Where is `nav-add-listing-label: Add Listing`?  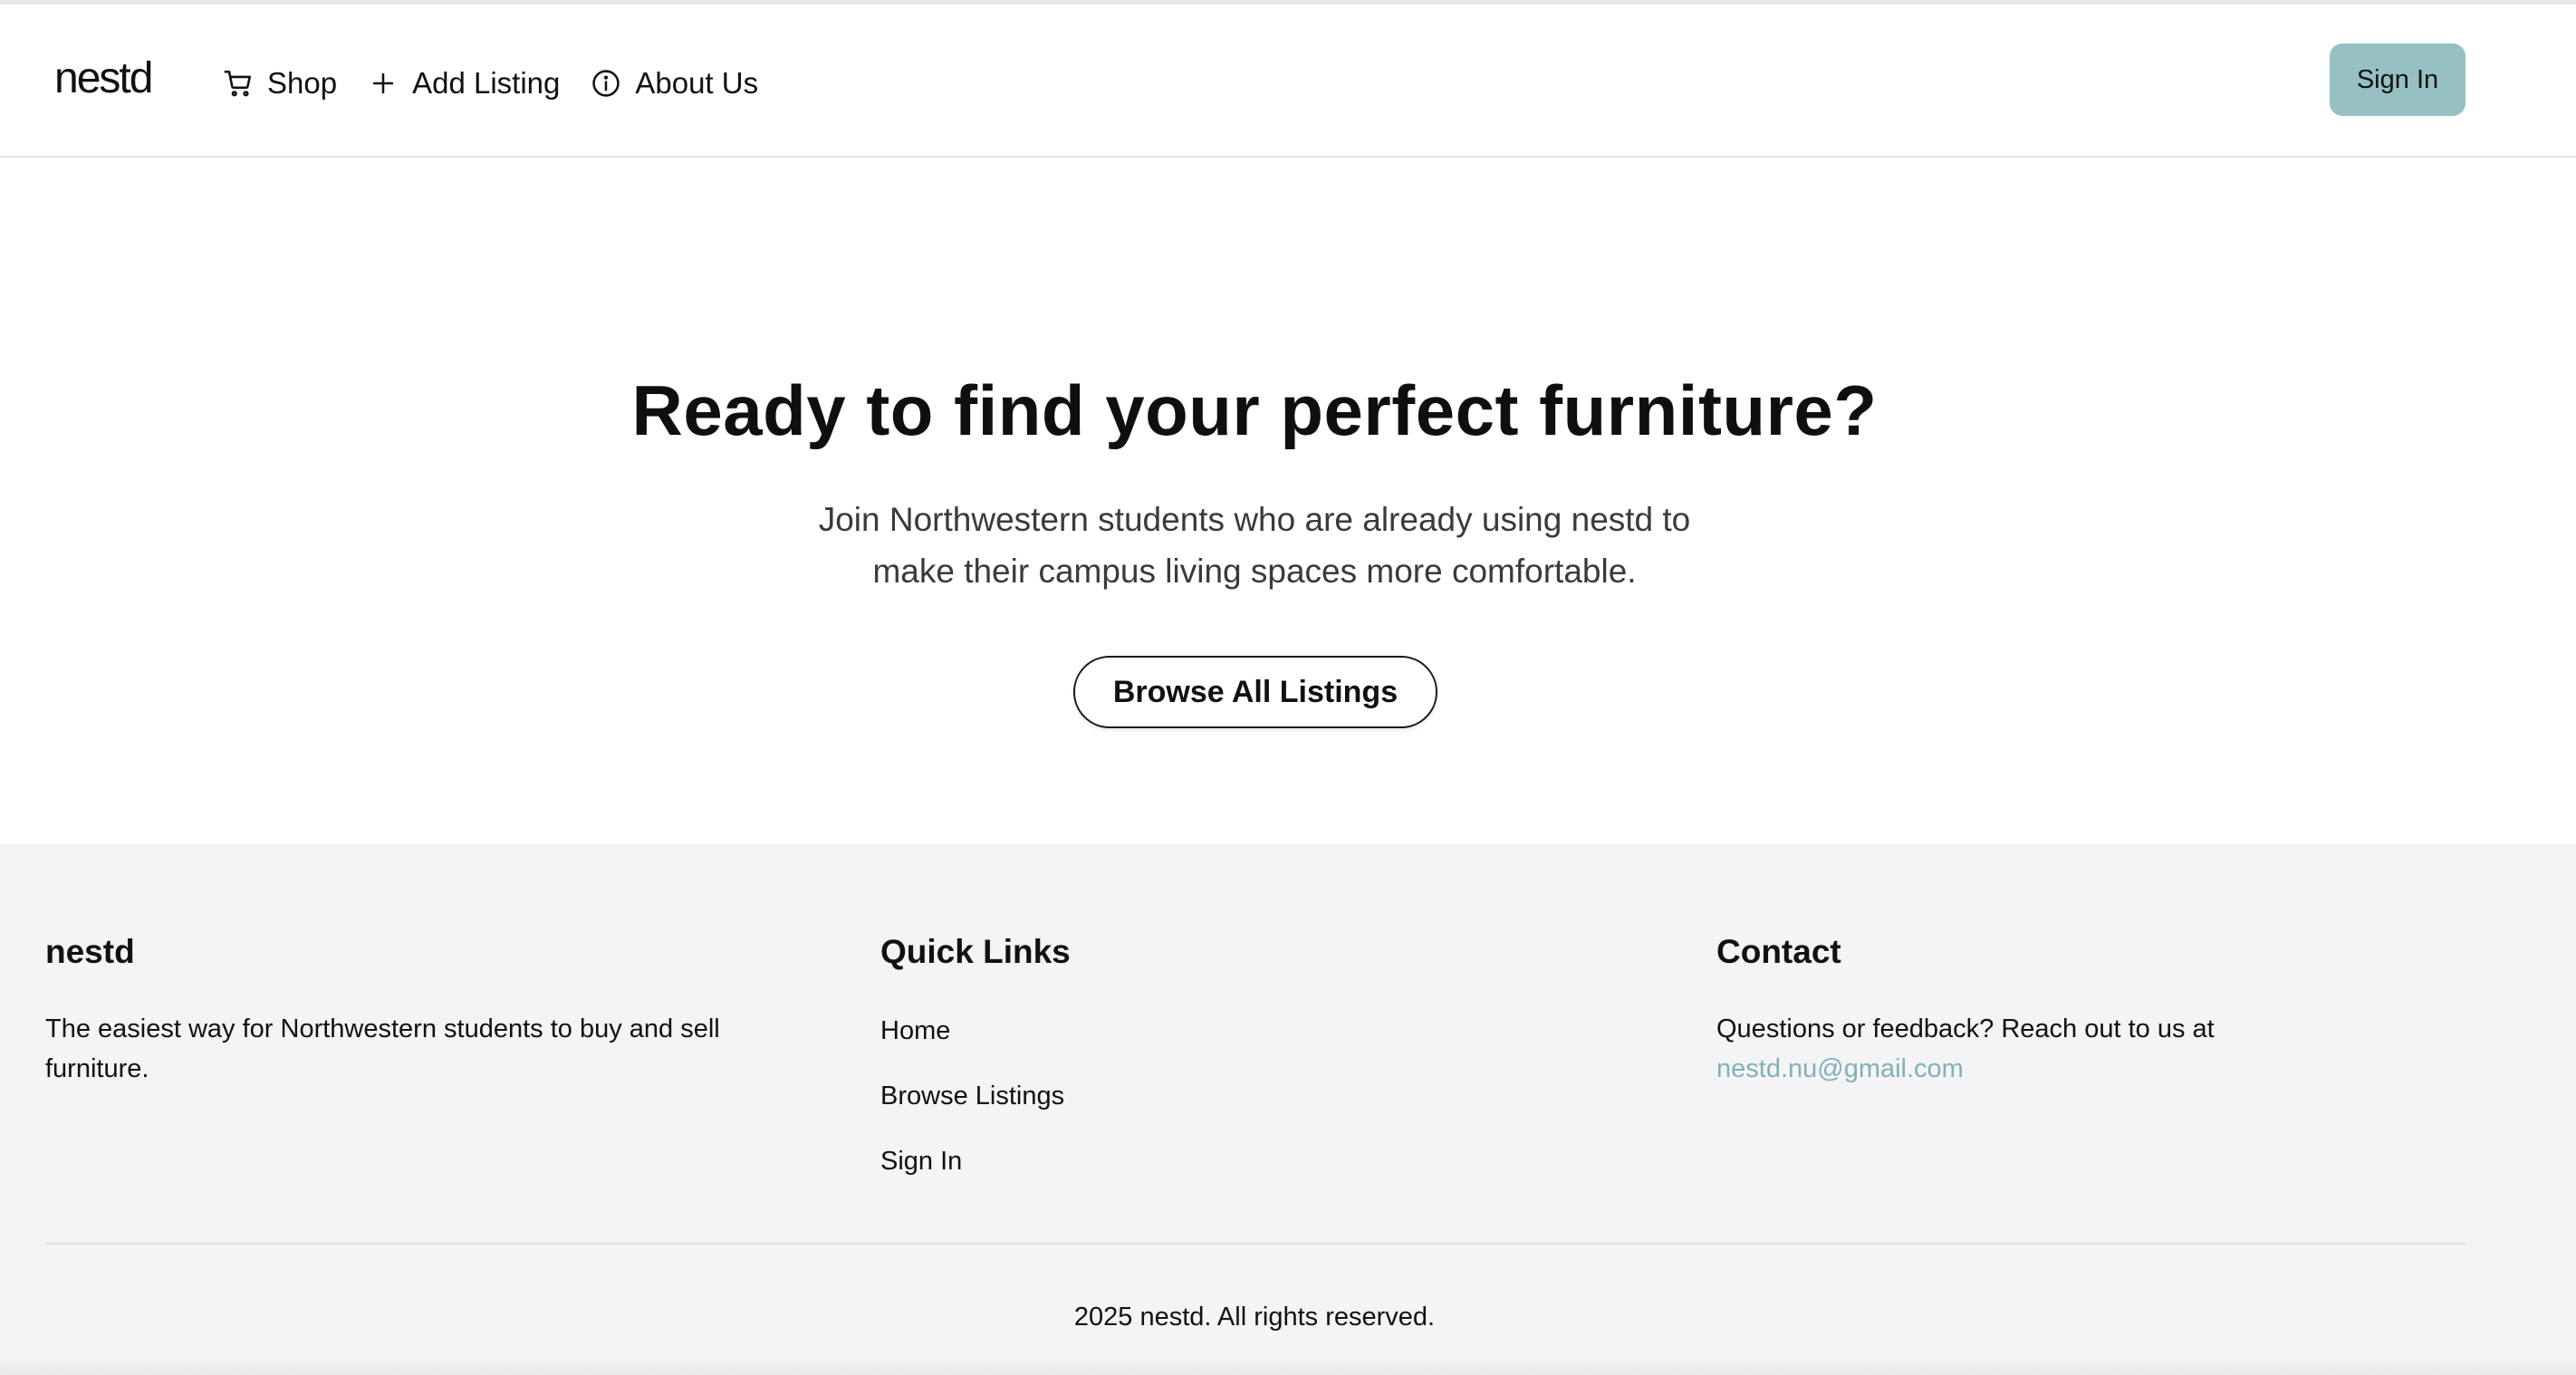
nav-add-listing-label: Add Listing is located at coordinates (486, 83).